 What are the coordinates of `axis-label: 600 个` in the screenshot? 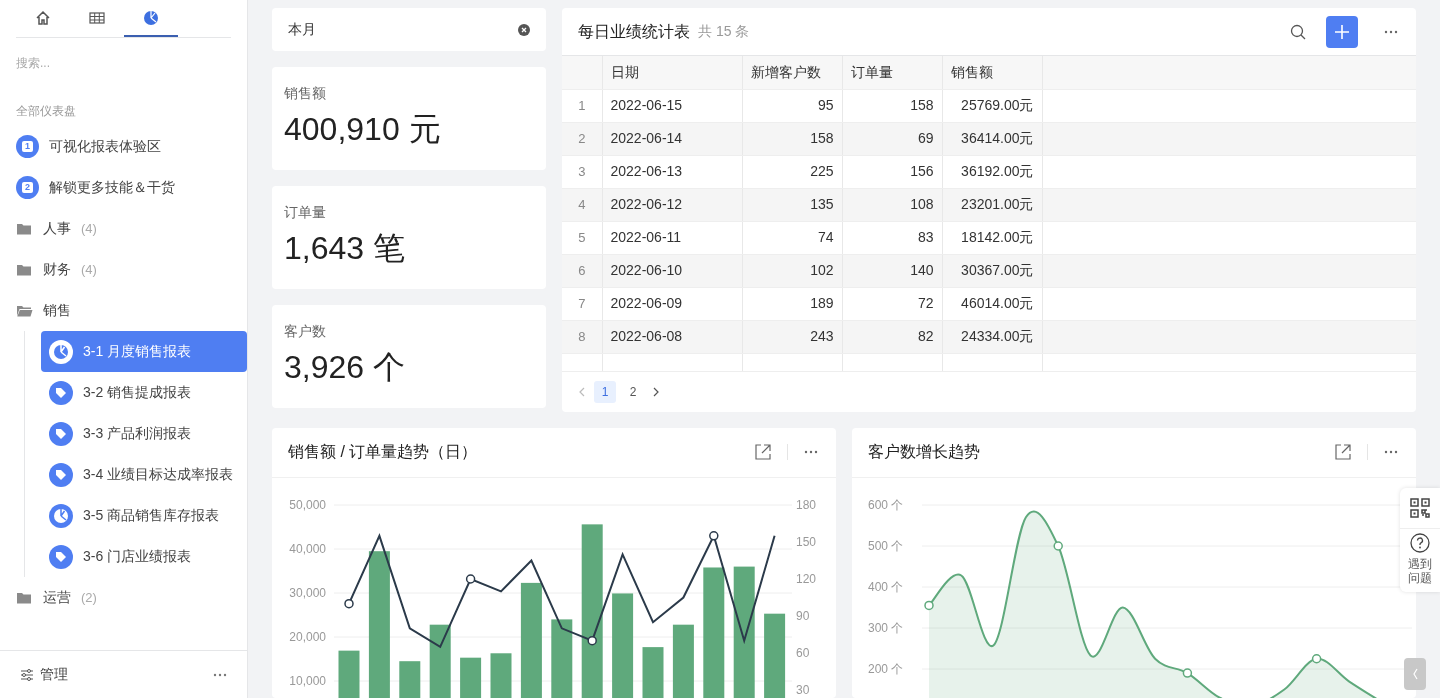 It's located at (886, 504).